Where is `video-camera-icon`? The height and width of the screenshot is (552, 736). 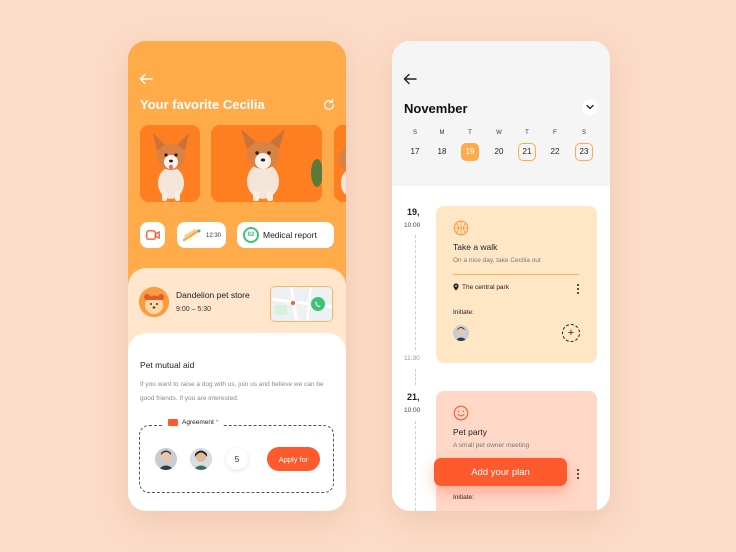 video-camera-icon is located at coordinates (152, 235).